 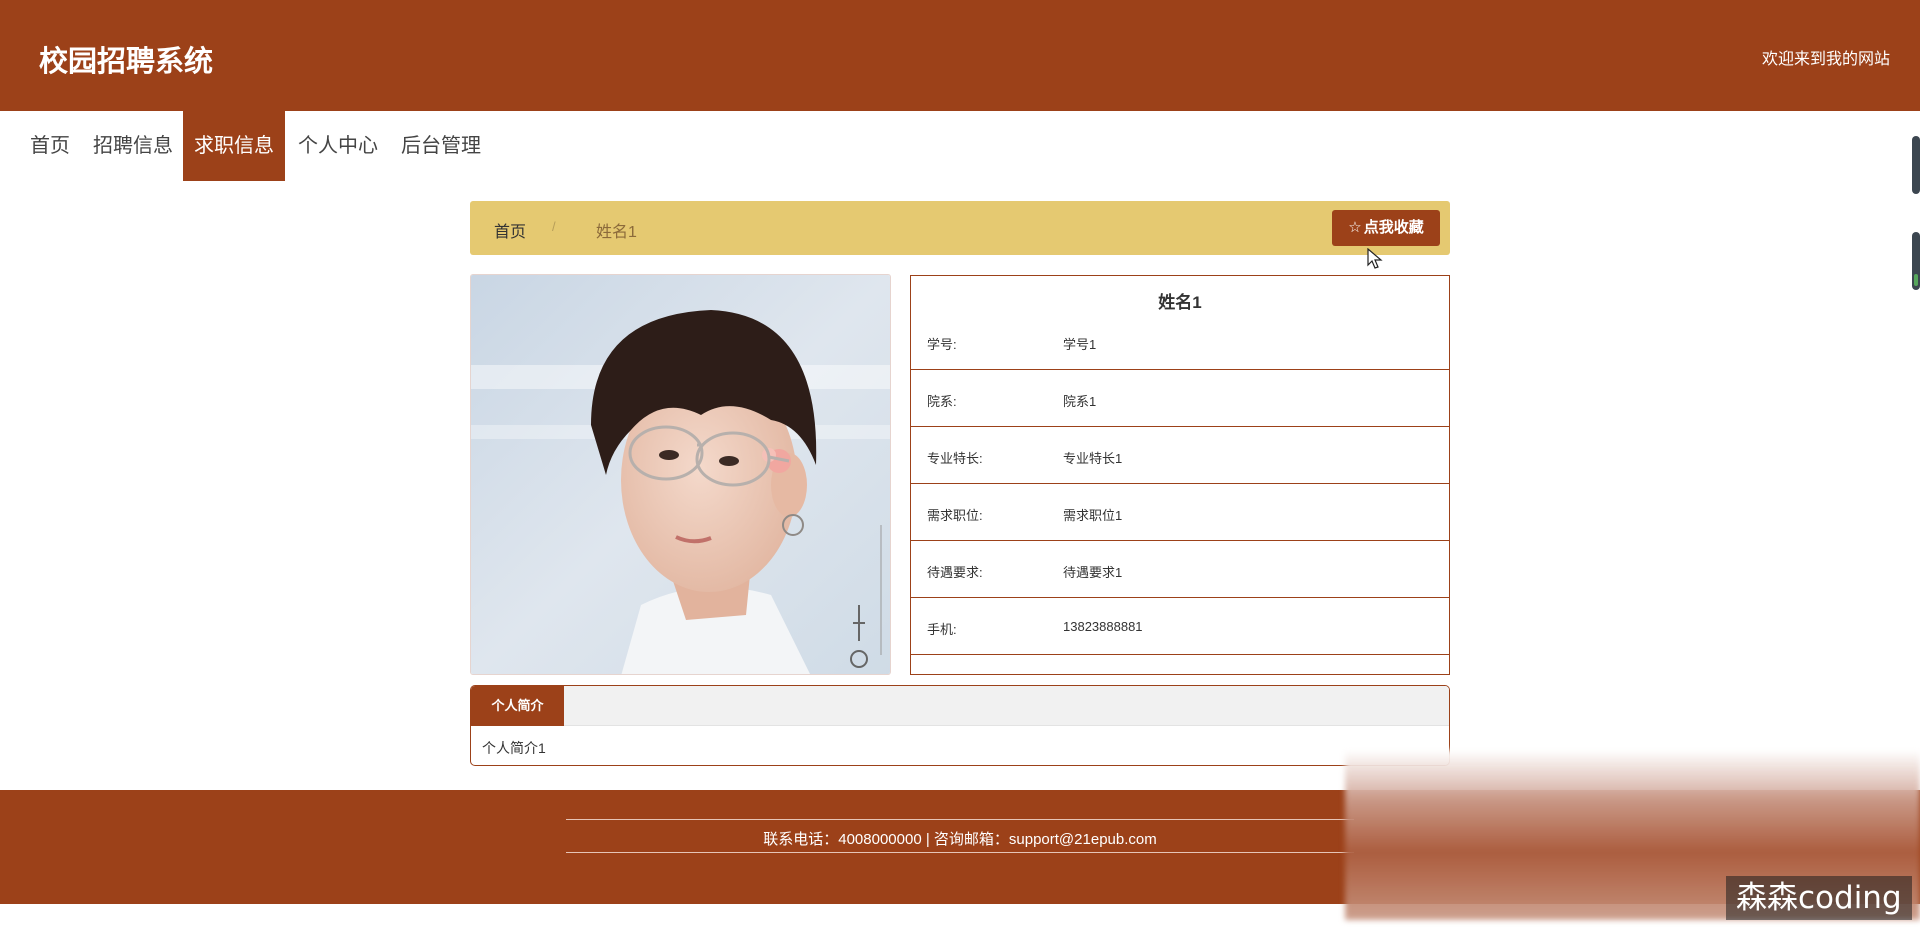 What do you see at coordinates (960, 706) in the screenshot?
I see `intro-tabbar: 个人简介` at bounding box center [960, 706].